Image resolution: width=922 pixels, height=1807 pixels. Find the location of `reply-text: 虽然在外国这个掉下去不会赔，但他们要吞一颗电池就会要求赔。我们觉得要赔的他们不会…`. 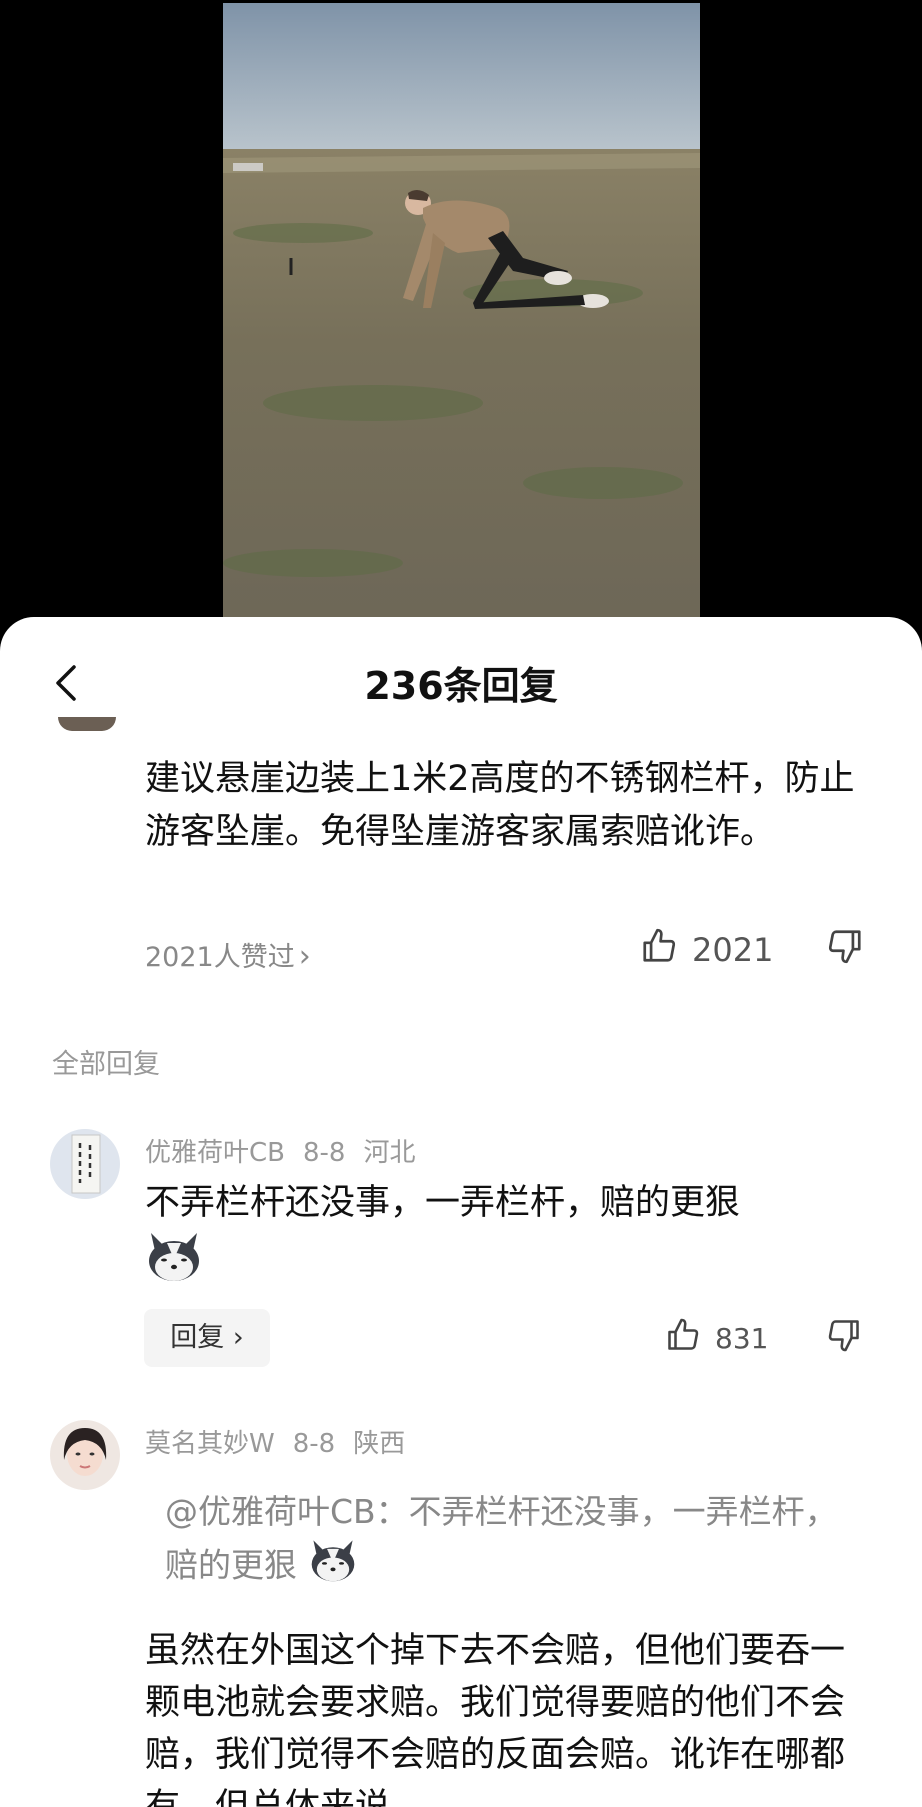

reply-text: 虽然在外国这个掉下去不会赔，但他们要吞一颗电池就会要求赔。我们觉得要赔的他们不会… is located at coordinates (495, 1719).